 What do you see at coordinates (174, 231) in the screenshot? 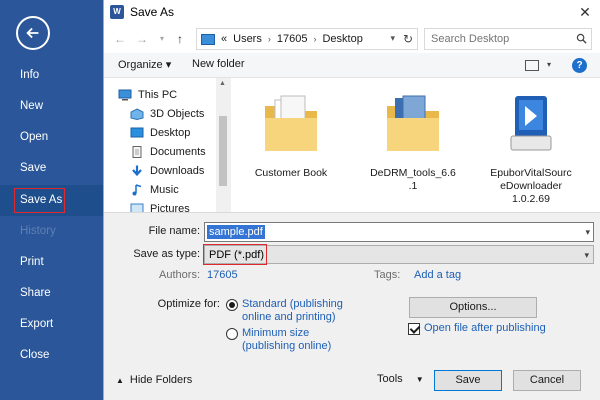
I see `file-name-label: File name:` at bounding box center [174, 231].